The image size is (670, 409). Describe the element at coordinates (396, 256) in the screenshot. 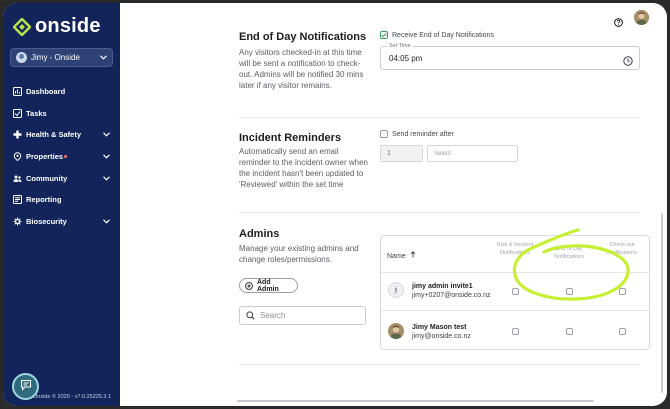

I see `name-header-label: Name` at that location.